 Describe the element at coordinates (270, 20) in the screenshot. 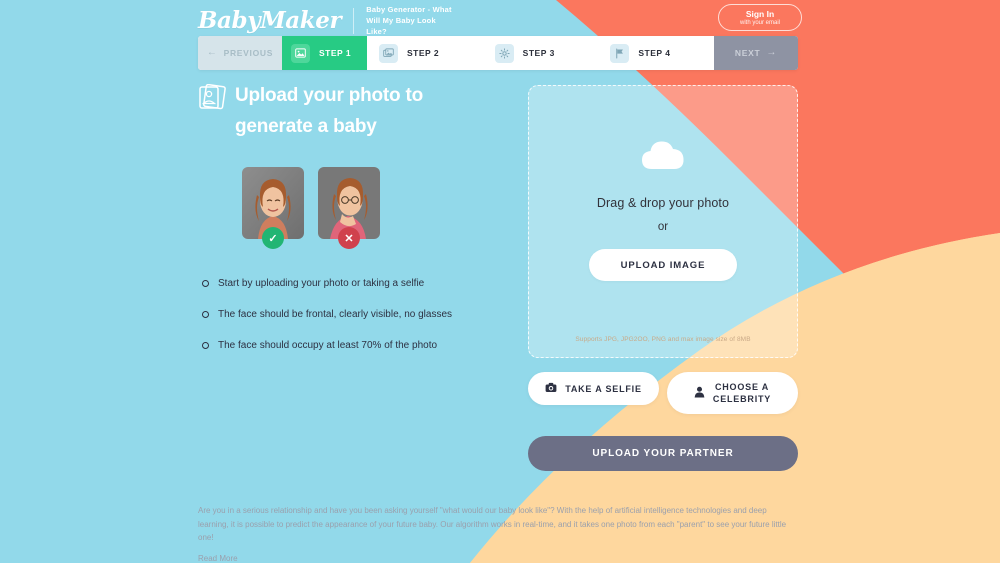

I see `logo-text: BabyMaker` at that location.